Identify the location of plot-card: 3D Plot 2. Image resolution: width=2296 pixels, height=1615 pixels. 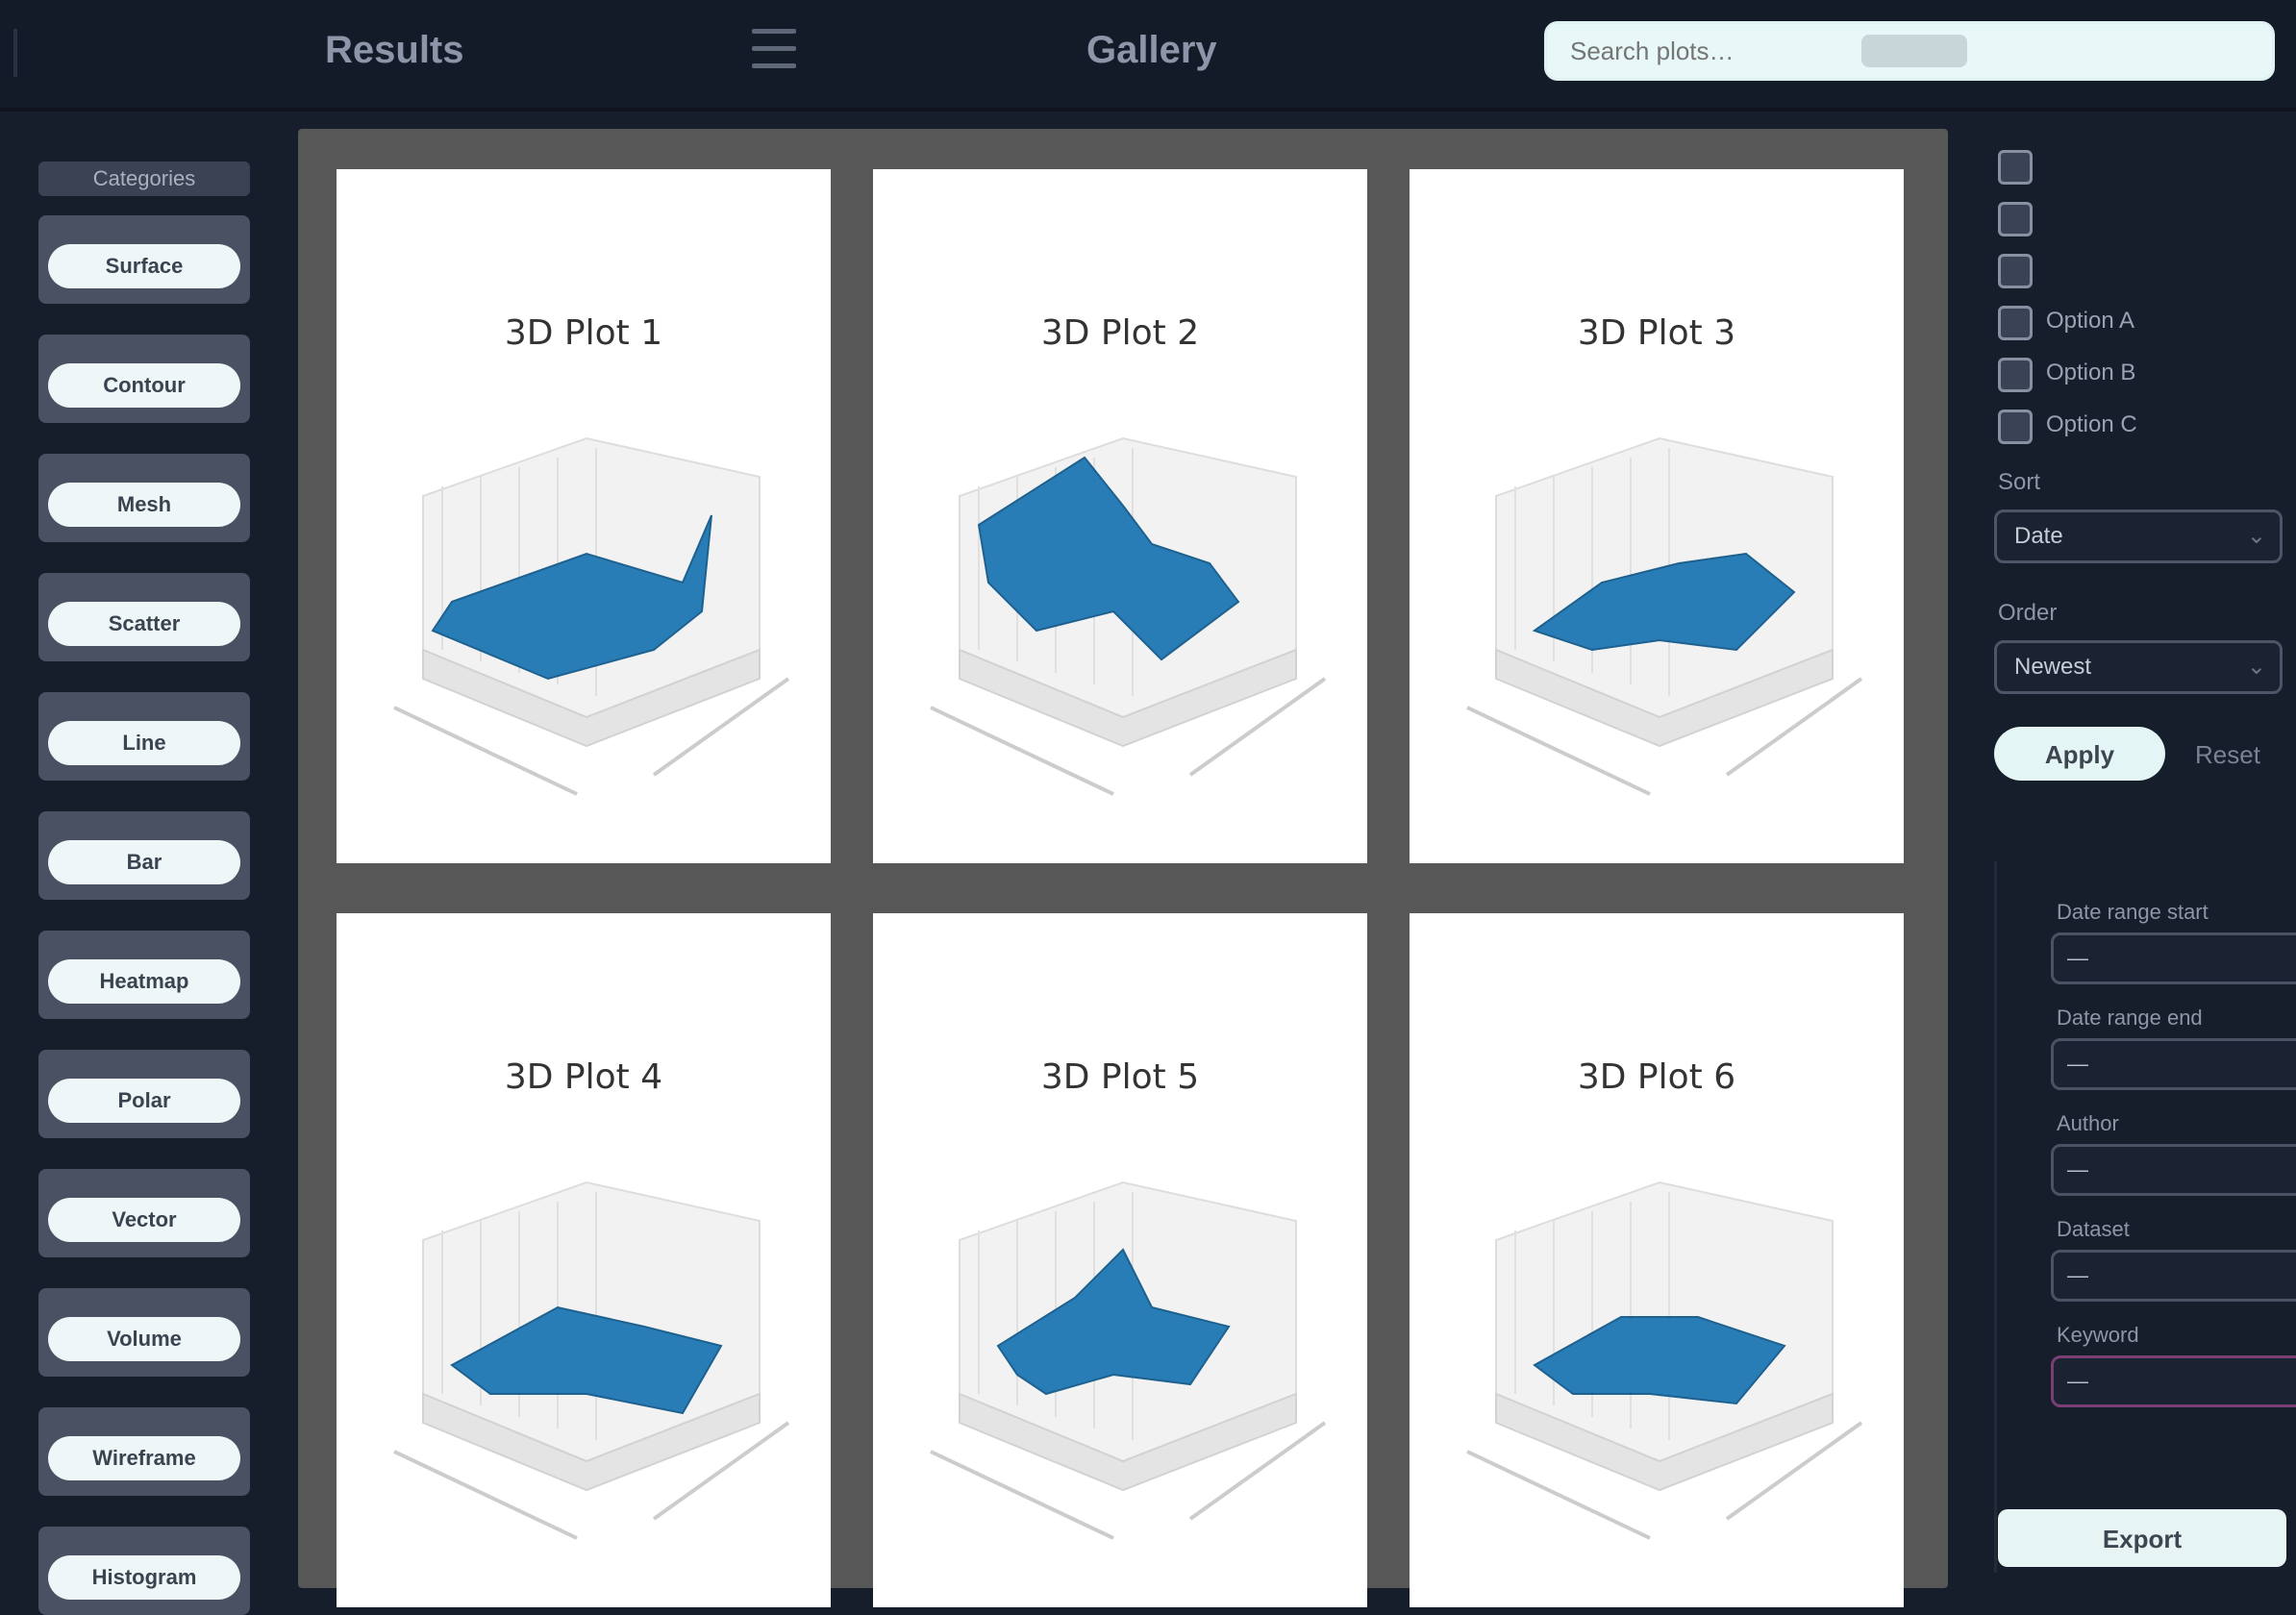
(1120, 516).